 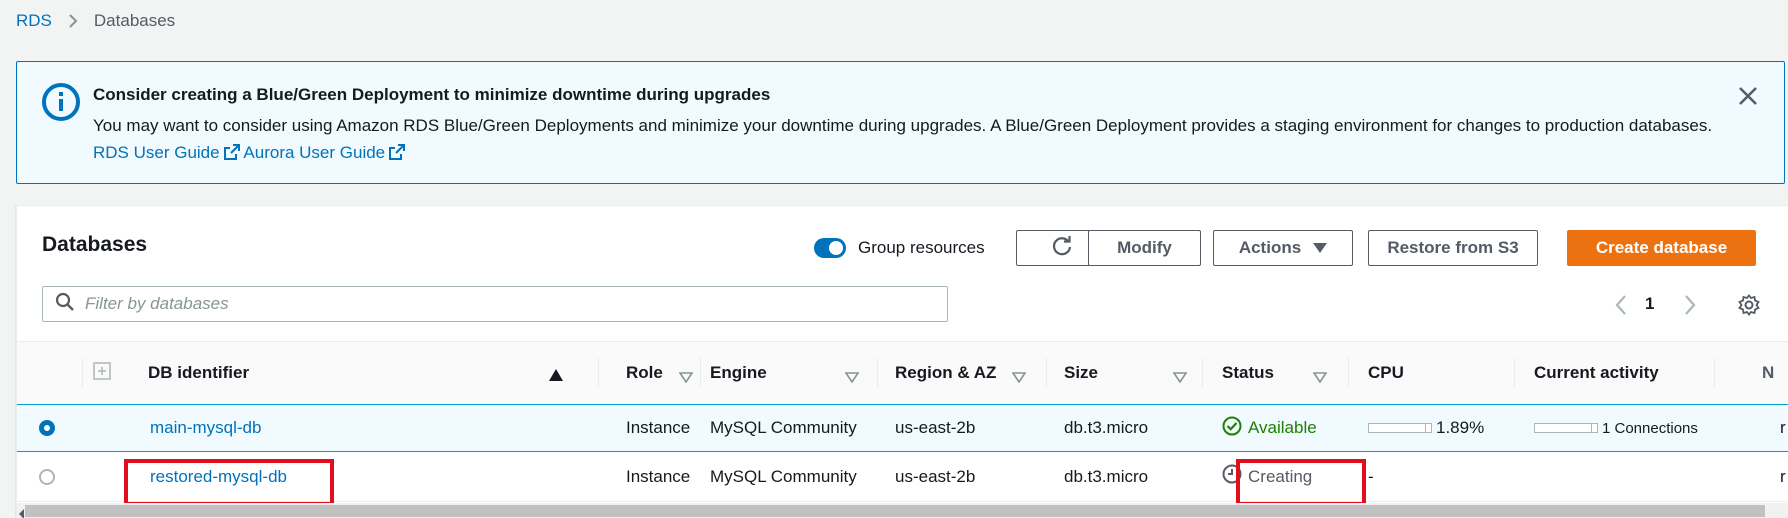 I want to click on filter-box, so click(x=495, y=304).